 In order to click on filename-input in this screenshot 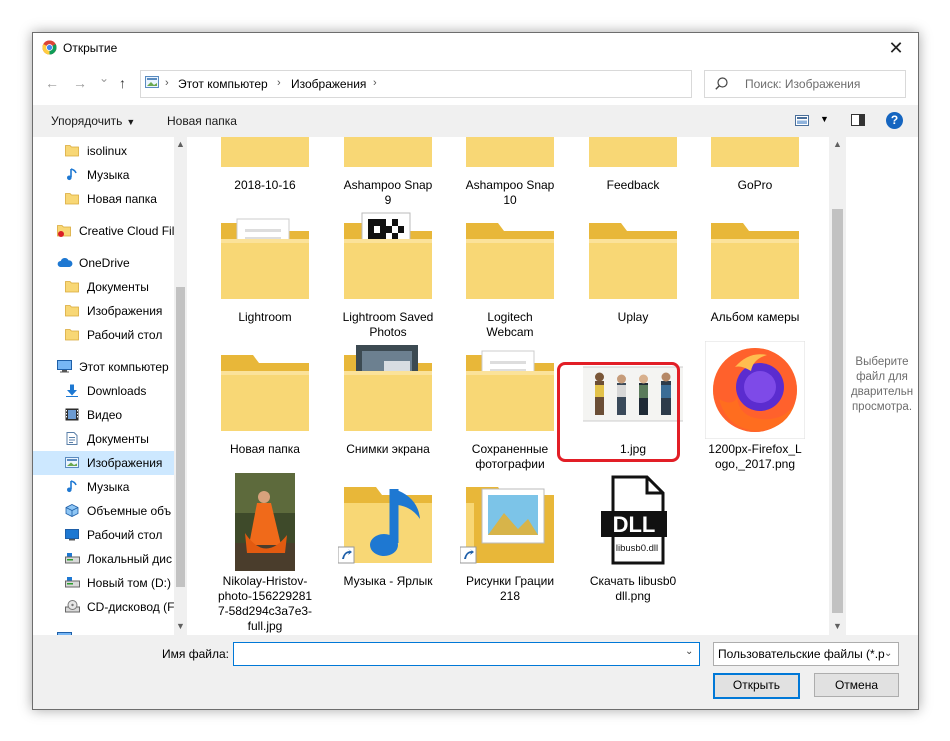, I will do `click(458, 653)`.